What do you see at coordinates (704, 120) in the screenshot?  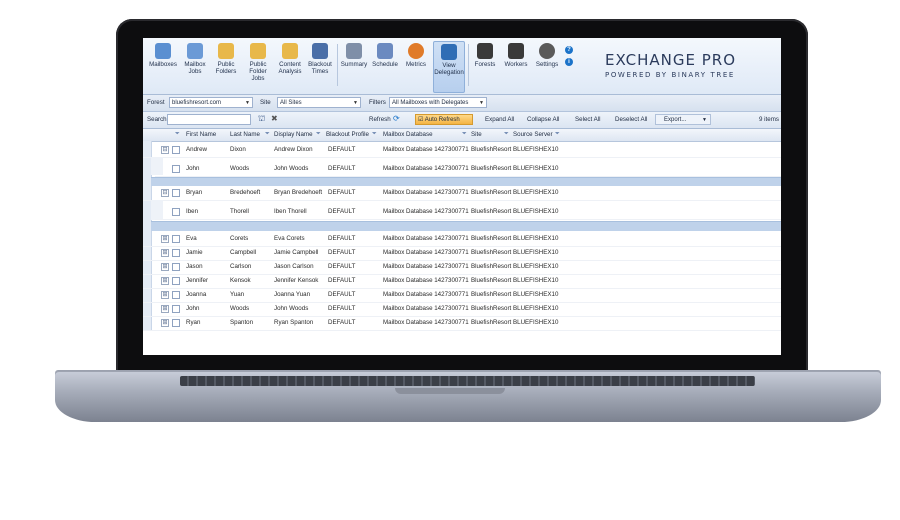 I see `chevron-down-icon: ▼` at bounding box center [704, 120].